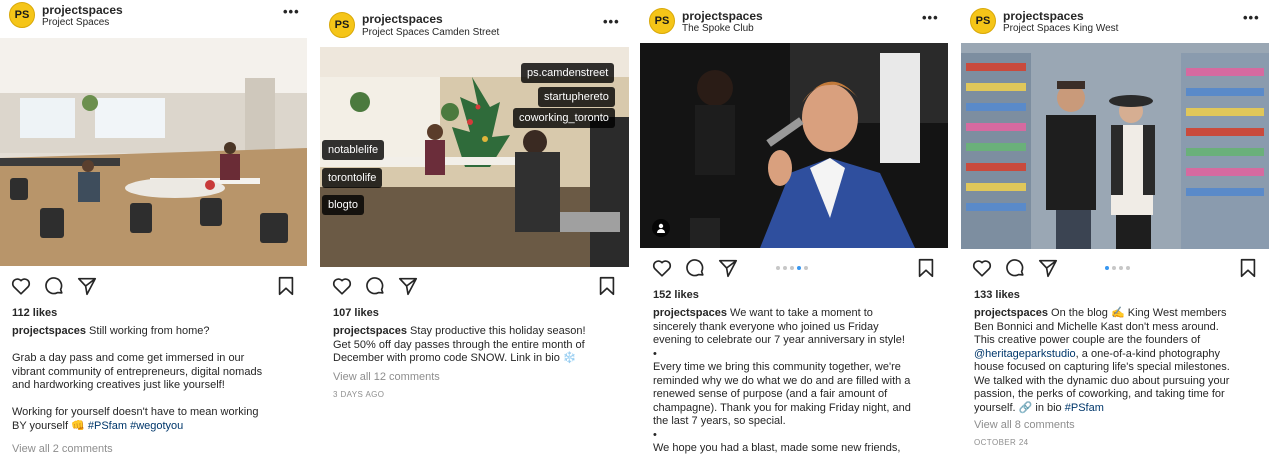 The image size is (1269, 458). I want to click on couple-studio-photo, so click(1115, 146).